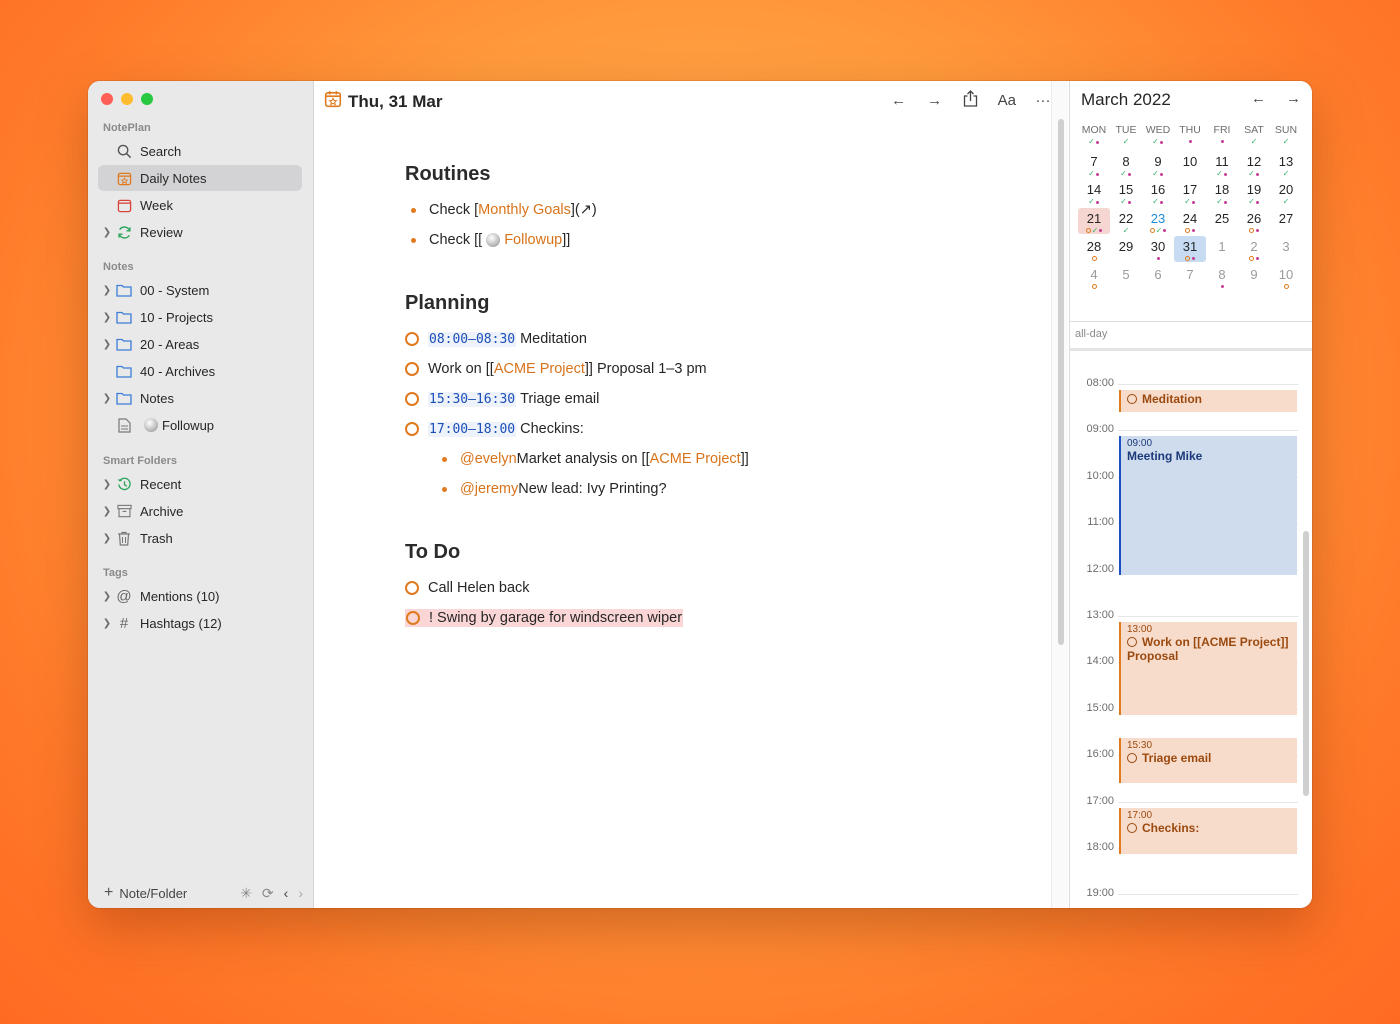 This screenshot has width=1400, height=1024. What do you see at coordinates (524, 210) in the screenshot?
I see `link-monthly-goals: Monthly Goals` at bounding box center [524, 210].